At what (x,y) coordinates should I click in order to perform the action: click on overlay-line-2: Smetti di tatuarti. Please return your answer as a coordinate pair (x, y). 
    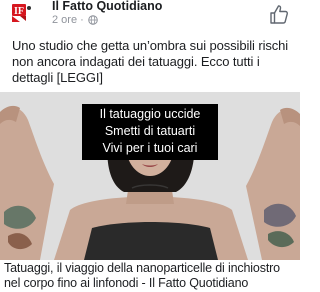
    Looking at the image, I should click on (150, 131).